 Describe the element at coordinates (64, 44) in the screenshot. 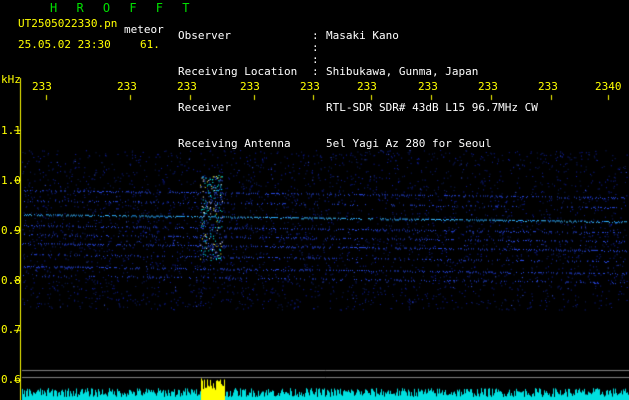

I see `capture-datetime: 25.05.02 23:30` at that location.